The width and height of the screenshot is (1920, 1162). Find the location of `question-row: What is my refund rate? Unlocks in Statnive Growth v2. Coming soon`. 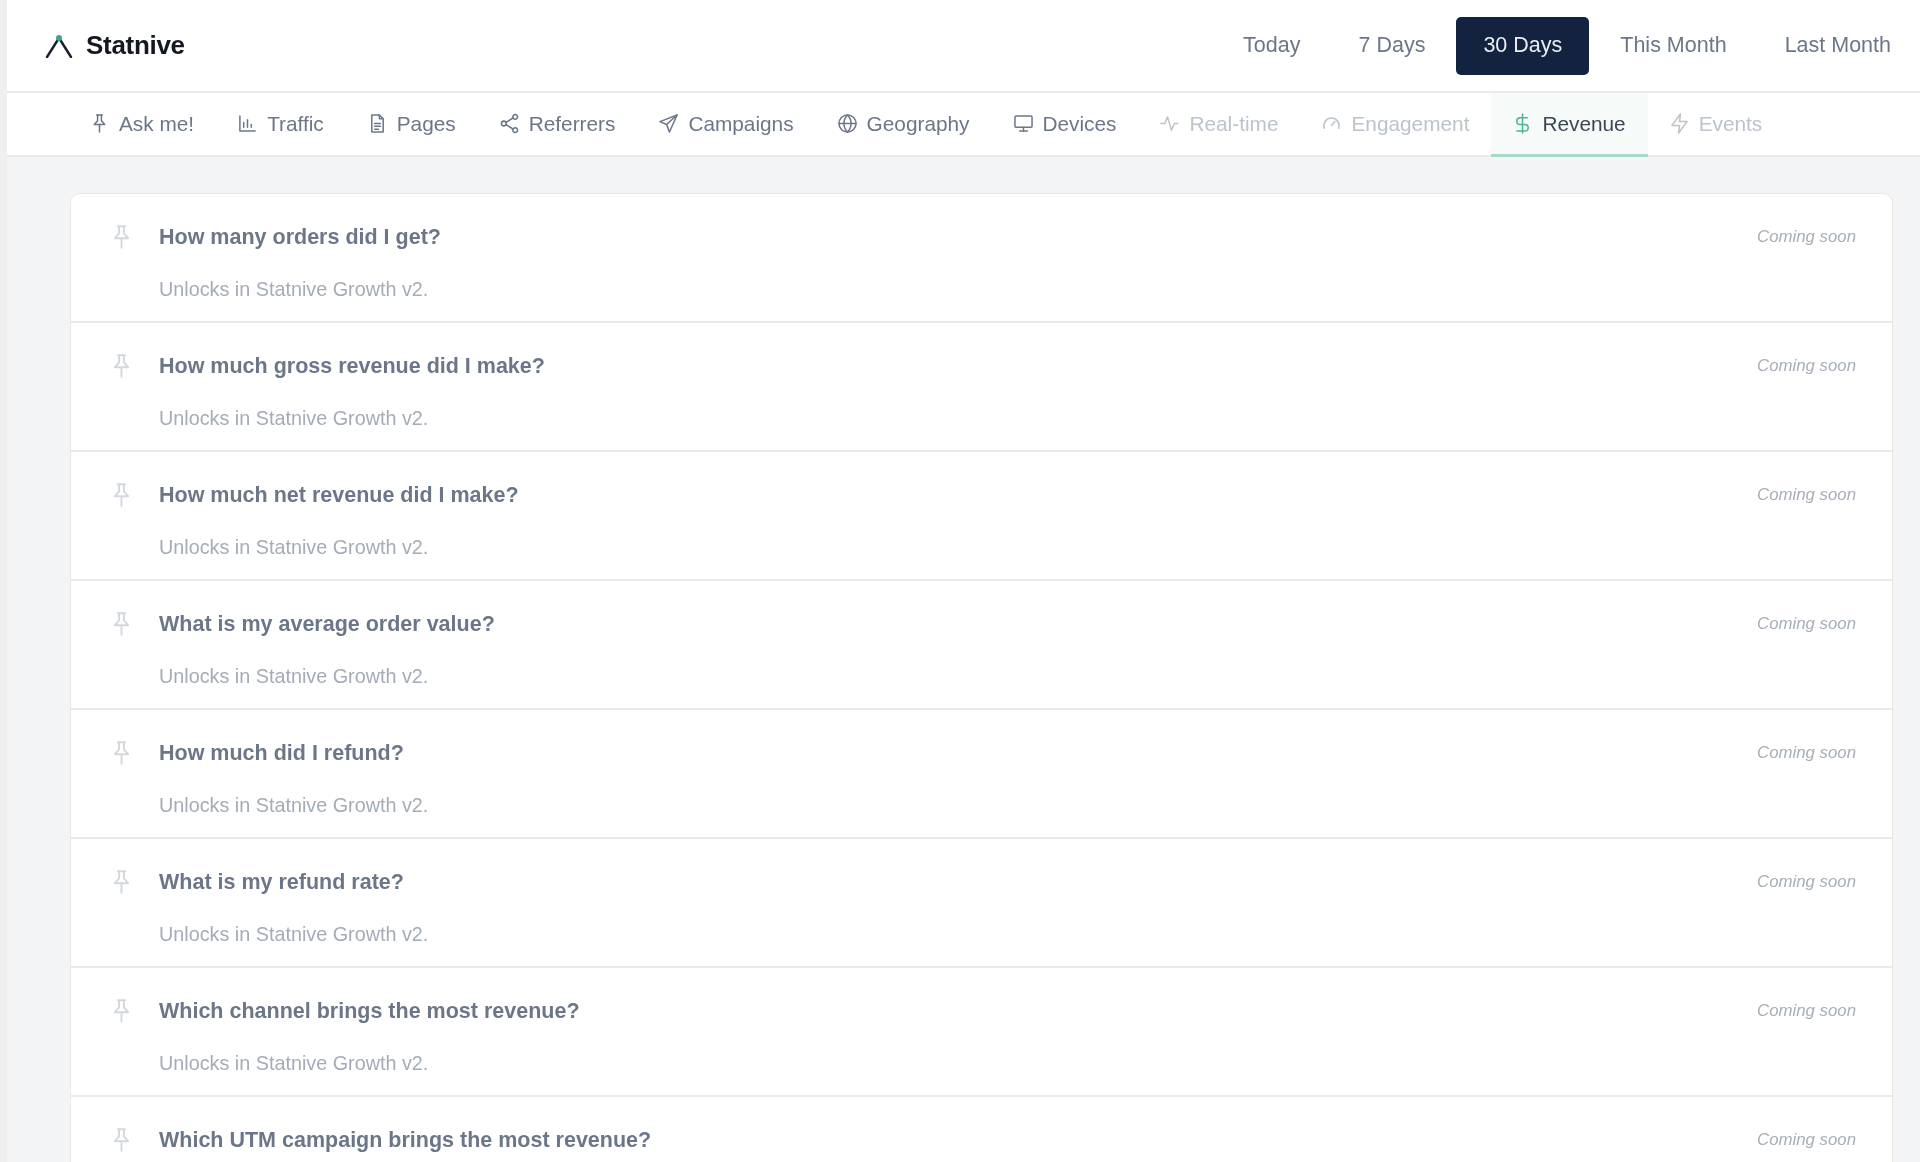

question-row: What is my refund rate? Unlocks in Statnive Growth v2. Coming soon is located at coordinates (981, 903).